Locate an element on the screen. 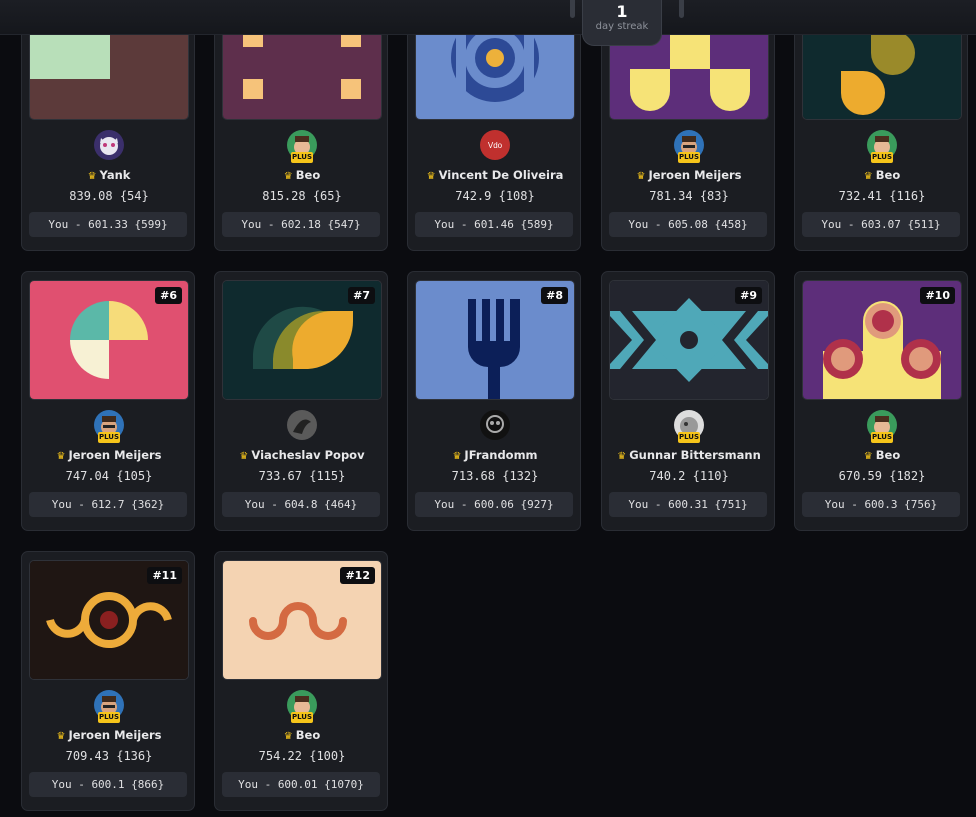 The width and height of the screenshot is (976, 817). player-name: ♛ Gunnar Bittersmann is located at coordinates (689, 455).